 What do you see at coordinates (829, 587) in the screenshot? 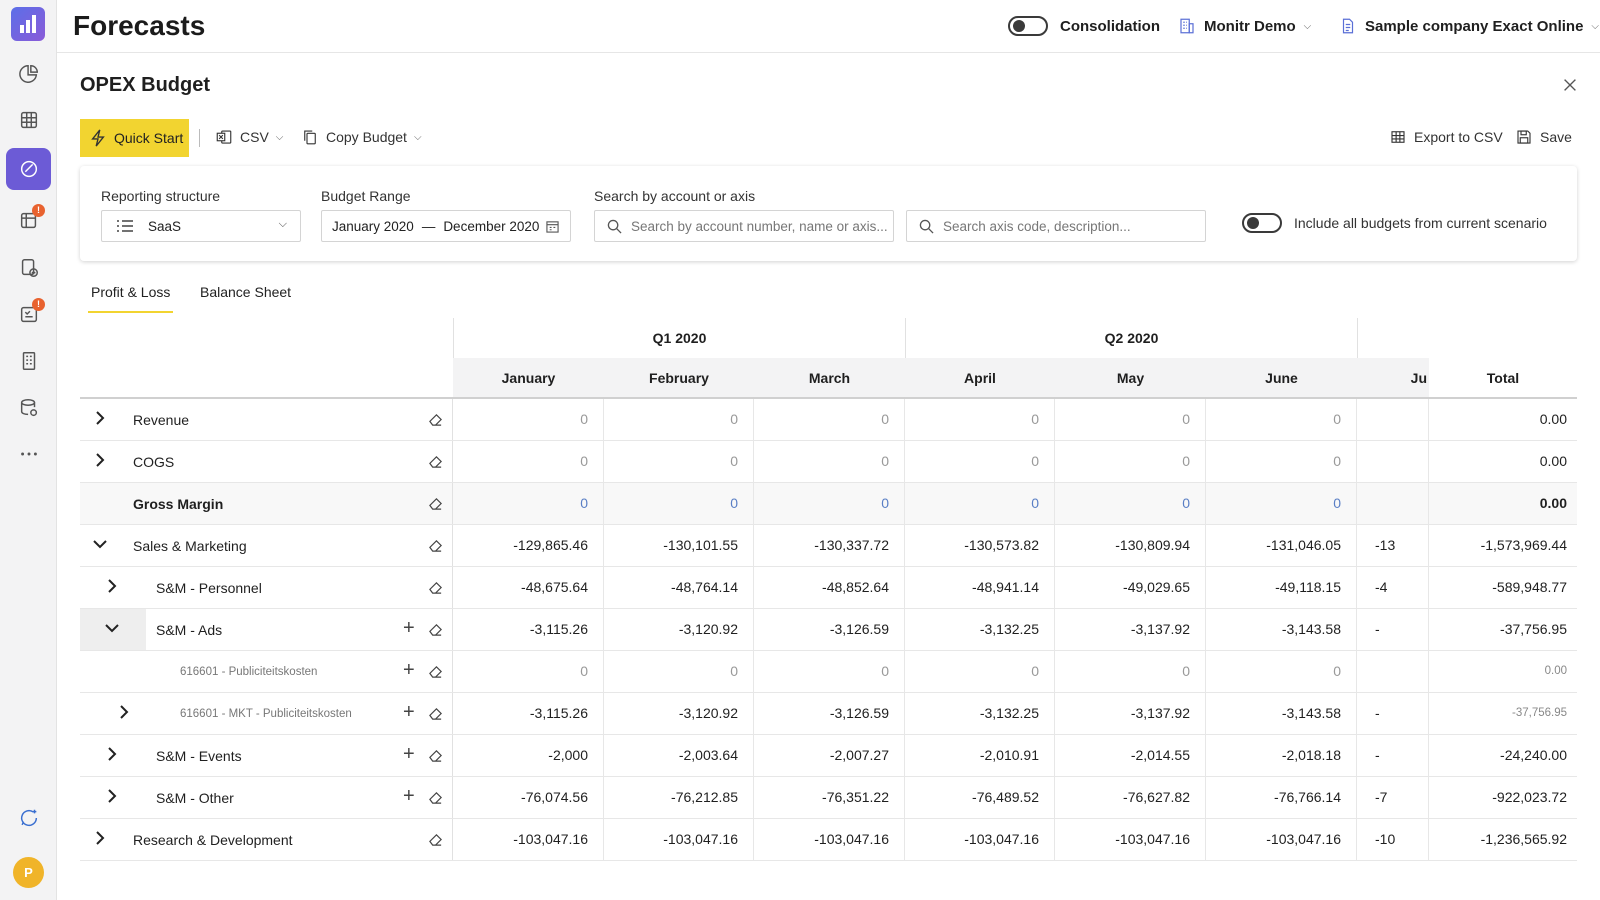
I see `value-cell: -48,852.64` at bounding box center [829, 587].